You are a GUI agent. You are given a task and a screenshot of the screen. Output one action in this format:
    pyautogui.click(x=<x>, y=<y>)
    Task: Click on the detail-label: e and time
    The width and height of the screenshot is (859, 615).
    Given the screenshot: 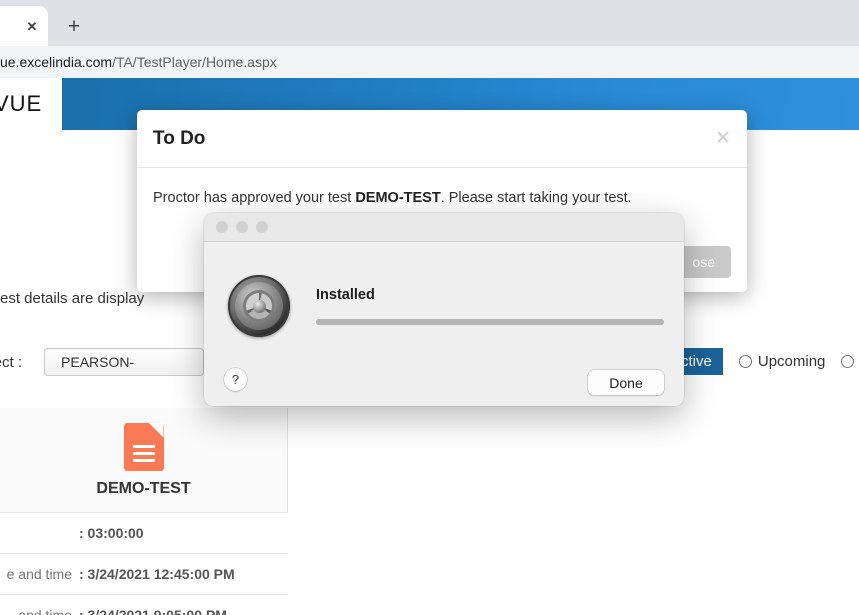 What is the action you would take?
    pyautogui.click(x=39, y=574)
    